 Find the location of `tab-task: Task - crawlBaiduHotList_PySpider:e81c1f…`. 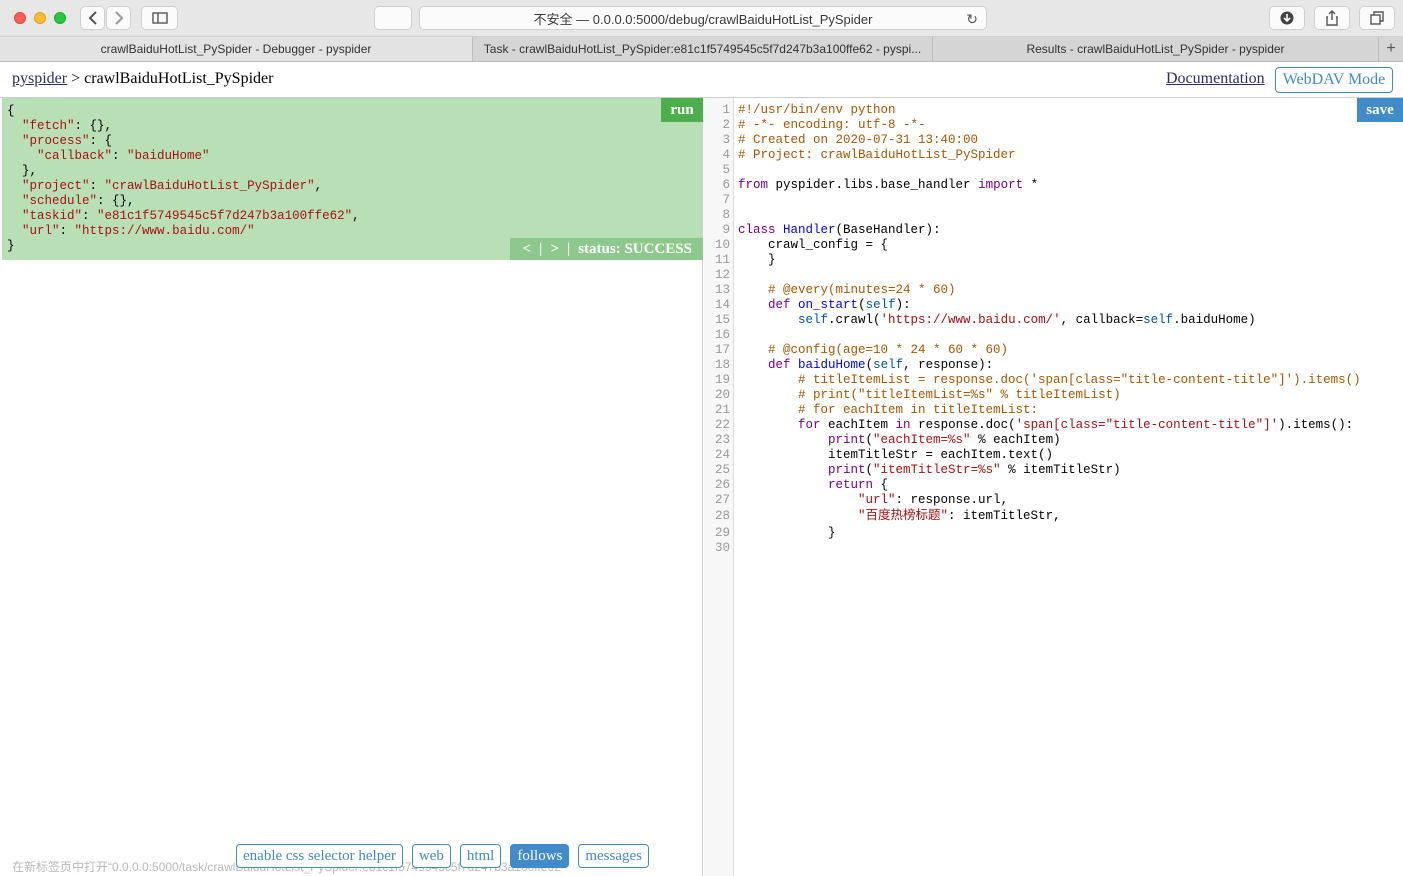

tab-task: Task - crawlBaiduHotList_PySpider:e81c1f… is located at coordinates (703, 49).